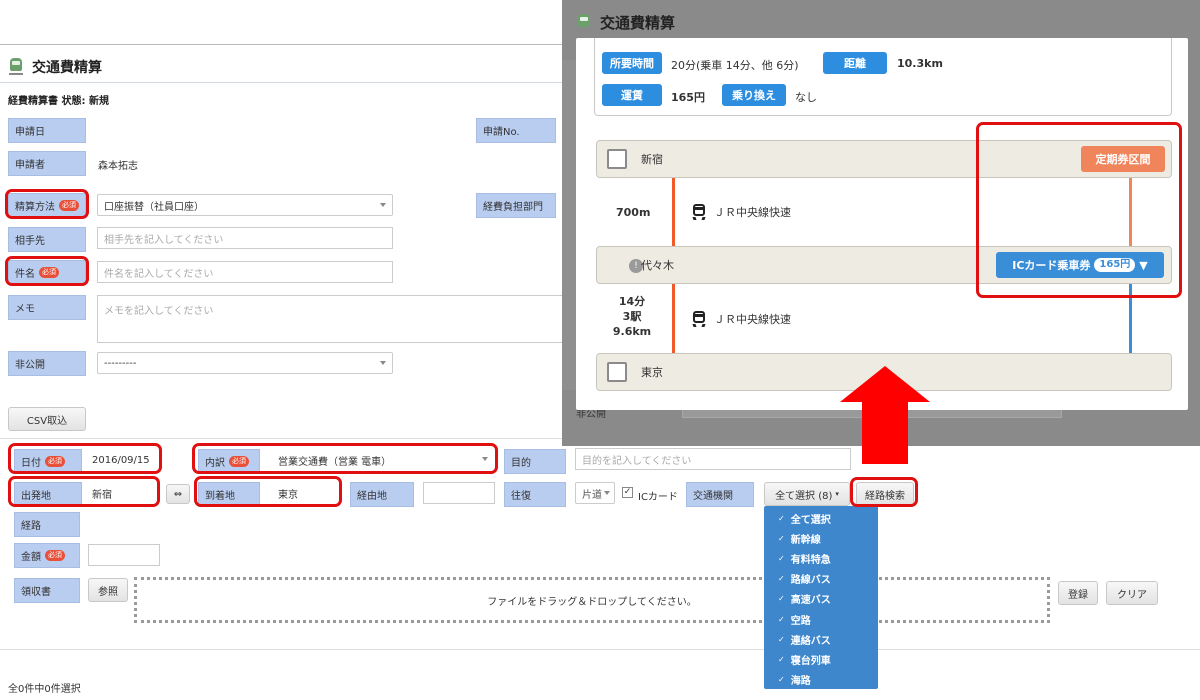  What do you see at coordinates (688, 97) in the screenshot?
I see `fare-value: 165円` at bounding box center [688, 97].